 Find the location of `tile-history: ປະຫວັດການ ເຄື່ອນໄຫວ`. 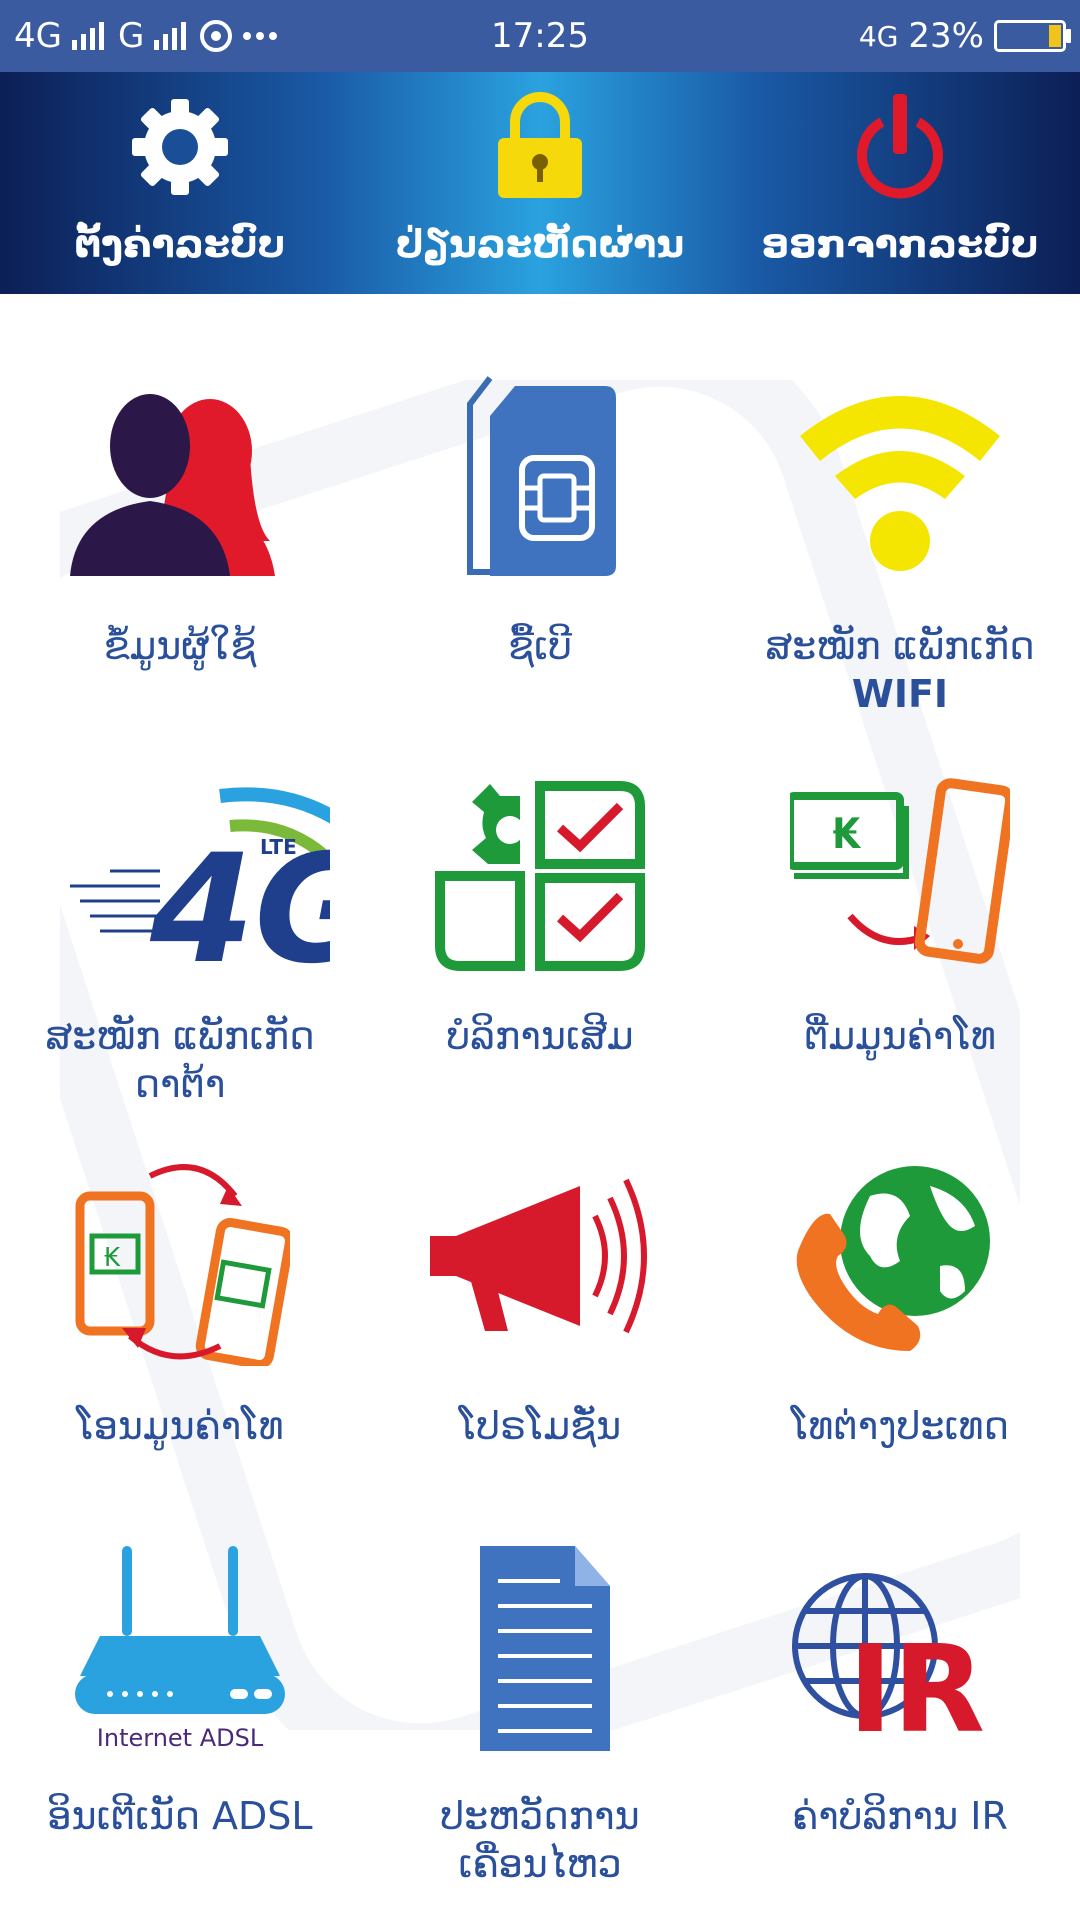

tile-history: ປະຫວັດການ ເຄື່ອນໄຫວ is located at coordinates (540, 1716).